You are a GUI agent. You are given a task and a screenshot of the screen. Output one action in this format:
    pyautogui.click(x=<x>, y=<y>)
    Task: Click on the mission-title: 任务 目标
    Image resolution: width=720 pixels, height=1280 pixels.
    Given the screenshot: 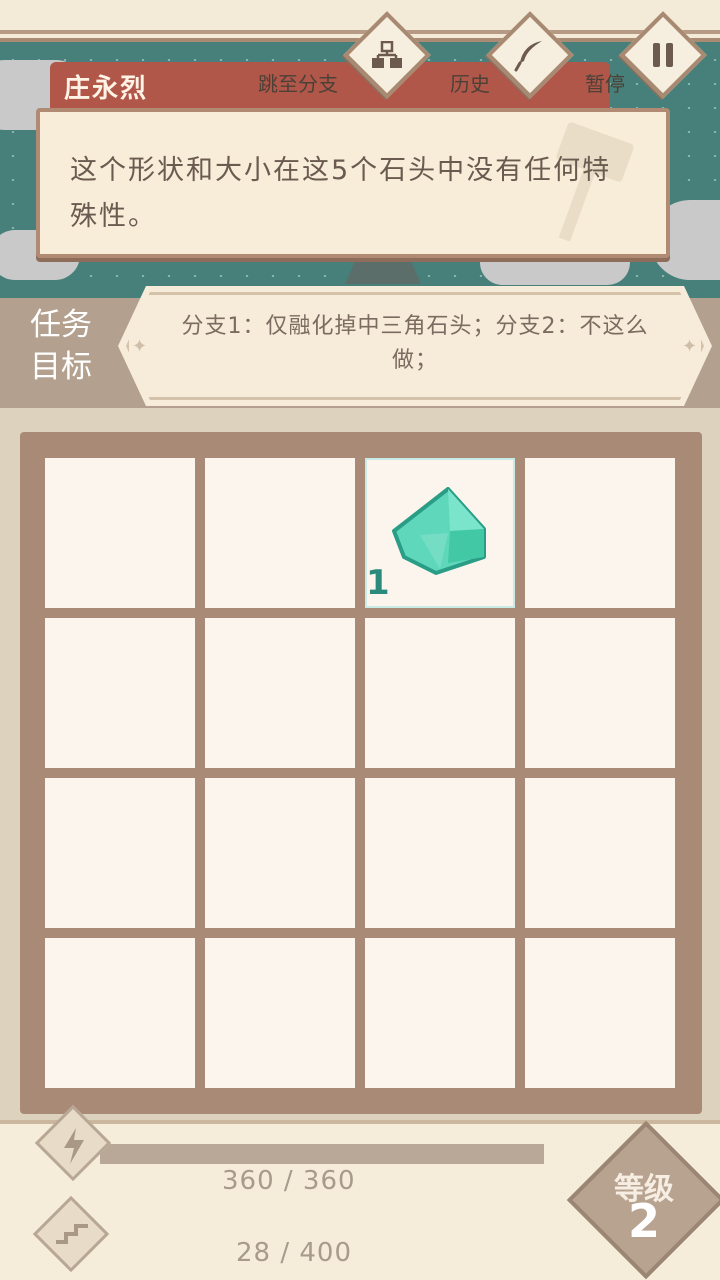 What is the action you would take?
    pyautogui.click(x=61, y=346)
    